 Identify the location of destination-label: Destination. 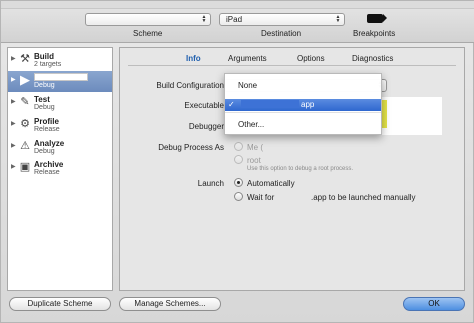
(281, 33).